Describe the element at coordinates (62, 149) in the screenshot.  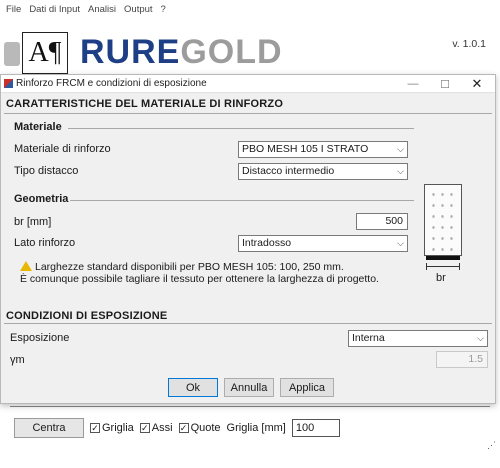
I see `materiale-label: Materiale di rinforzo` at that location.